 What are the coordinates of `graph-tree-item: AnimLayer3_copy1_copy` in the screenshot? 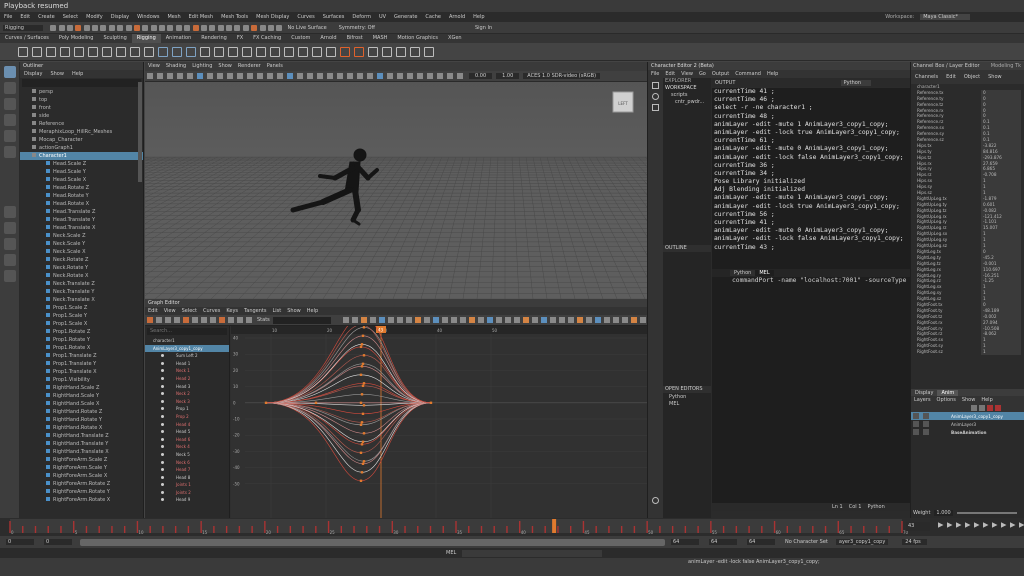 It's located at (187, 348).